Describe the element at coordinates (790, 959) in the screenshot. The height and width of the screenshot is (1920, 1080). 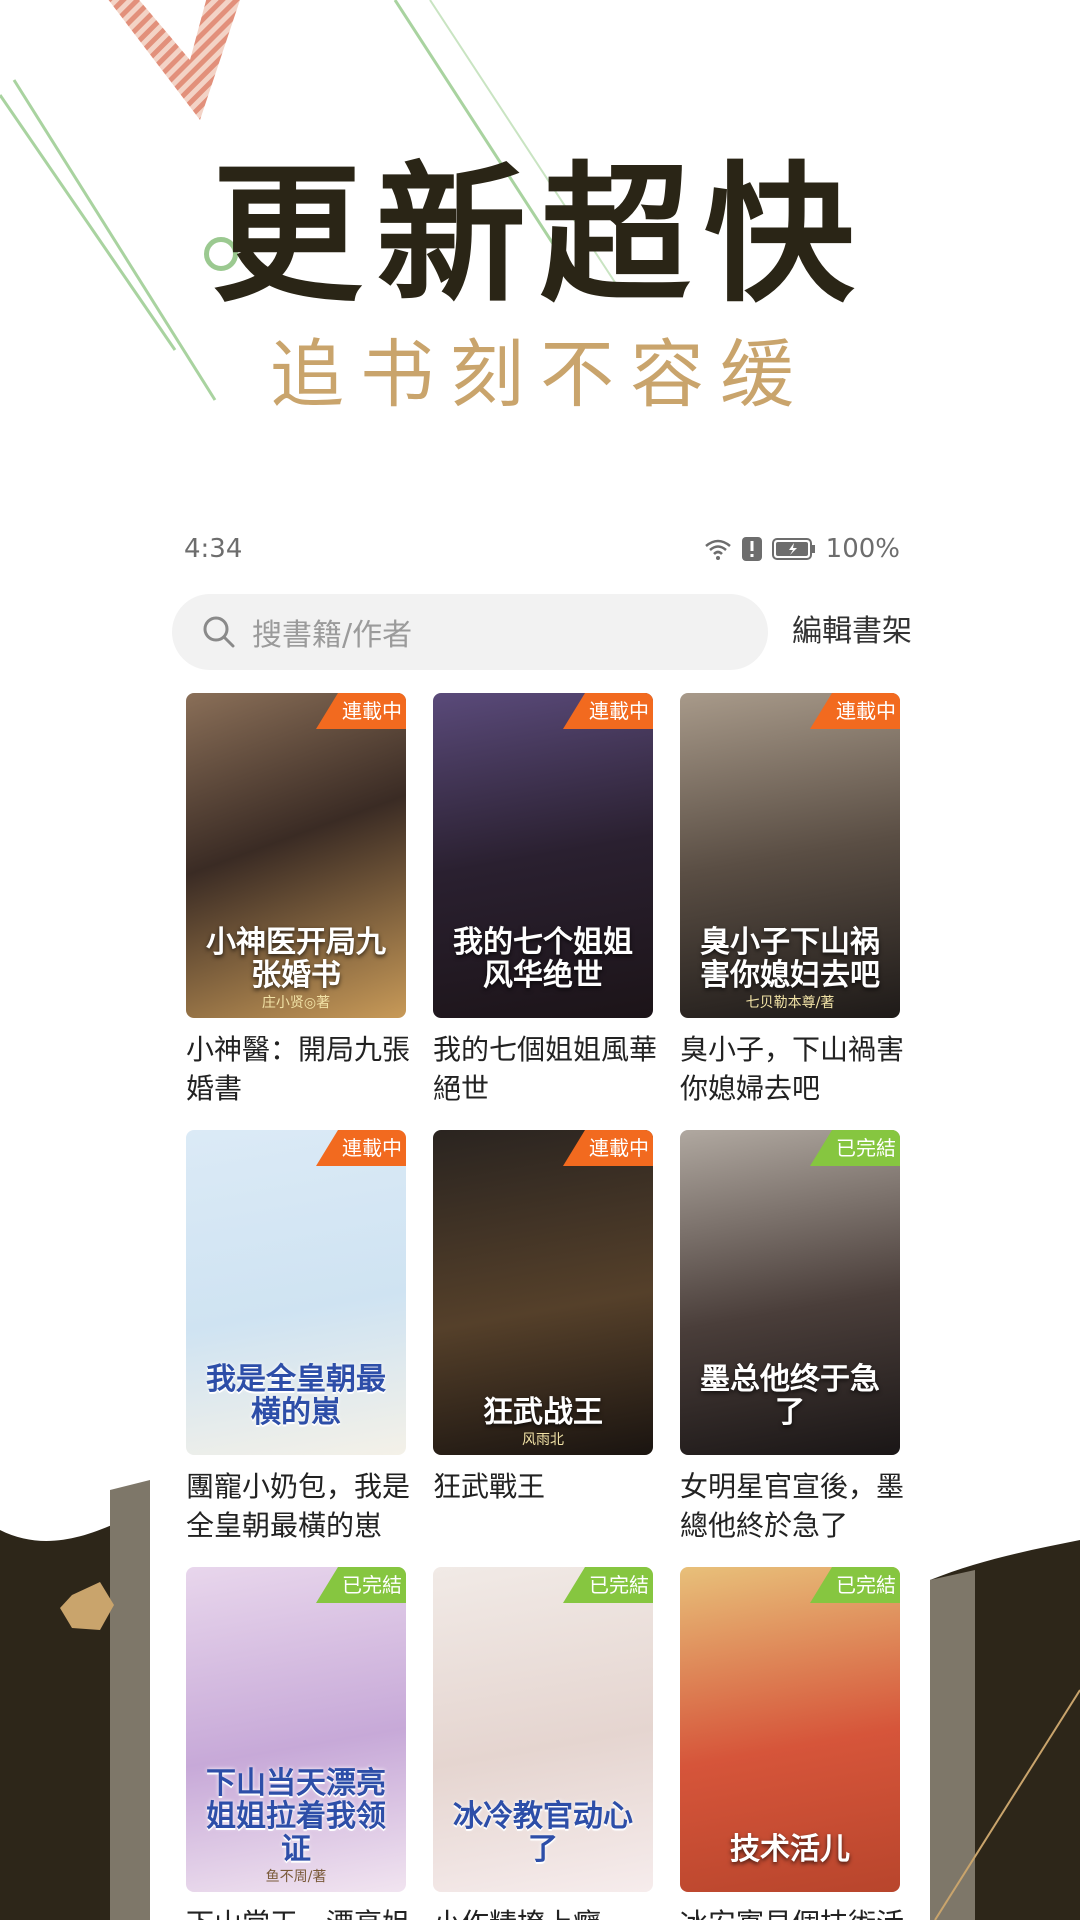
I see `cover-title-art: 臭小子下山祸害你媳妇去吧` at that location.